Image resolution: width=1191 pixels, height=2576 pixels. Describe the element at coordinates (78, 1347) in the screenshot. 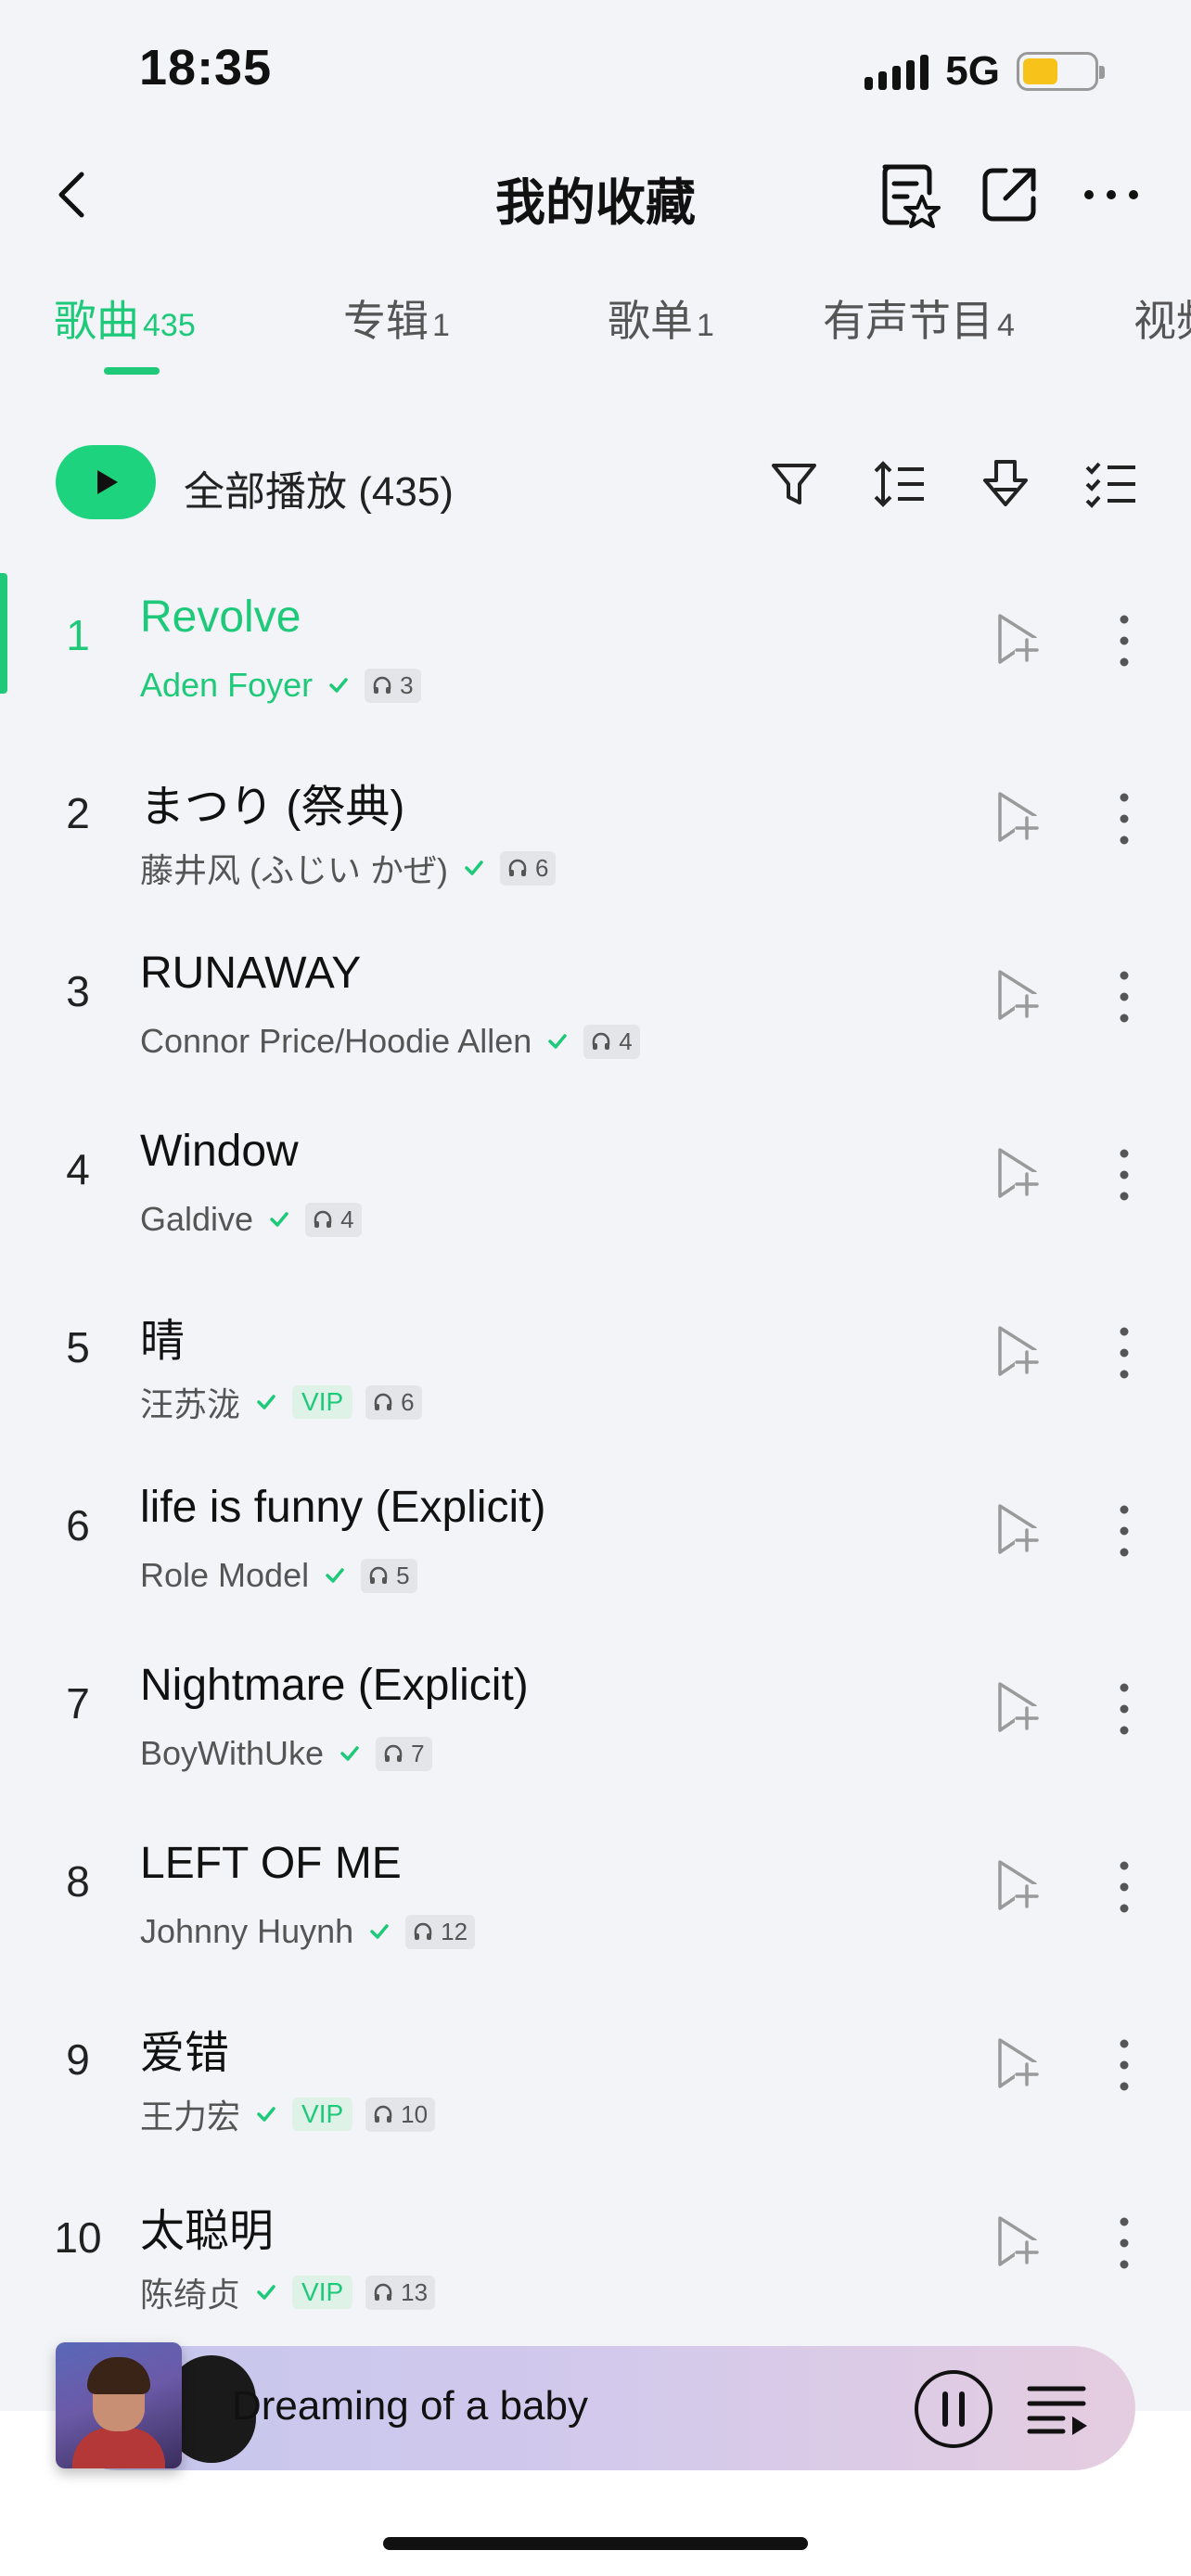

I see `song-index: 5` at that location.